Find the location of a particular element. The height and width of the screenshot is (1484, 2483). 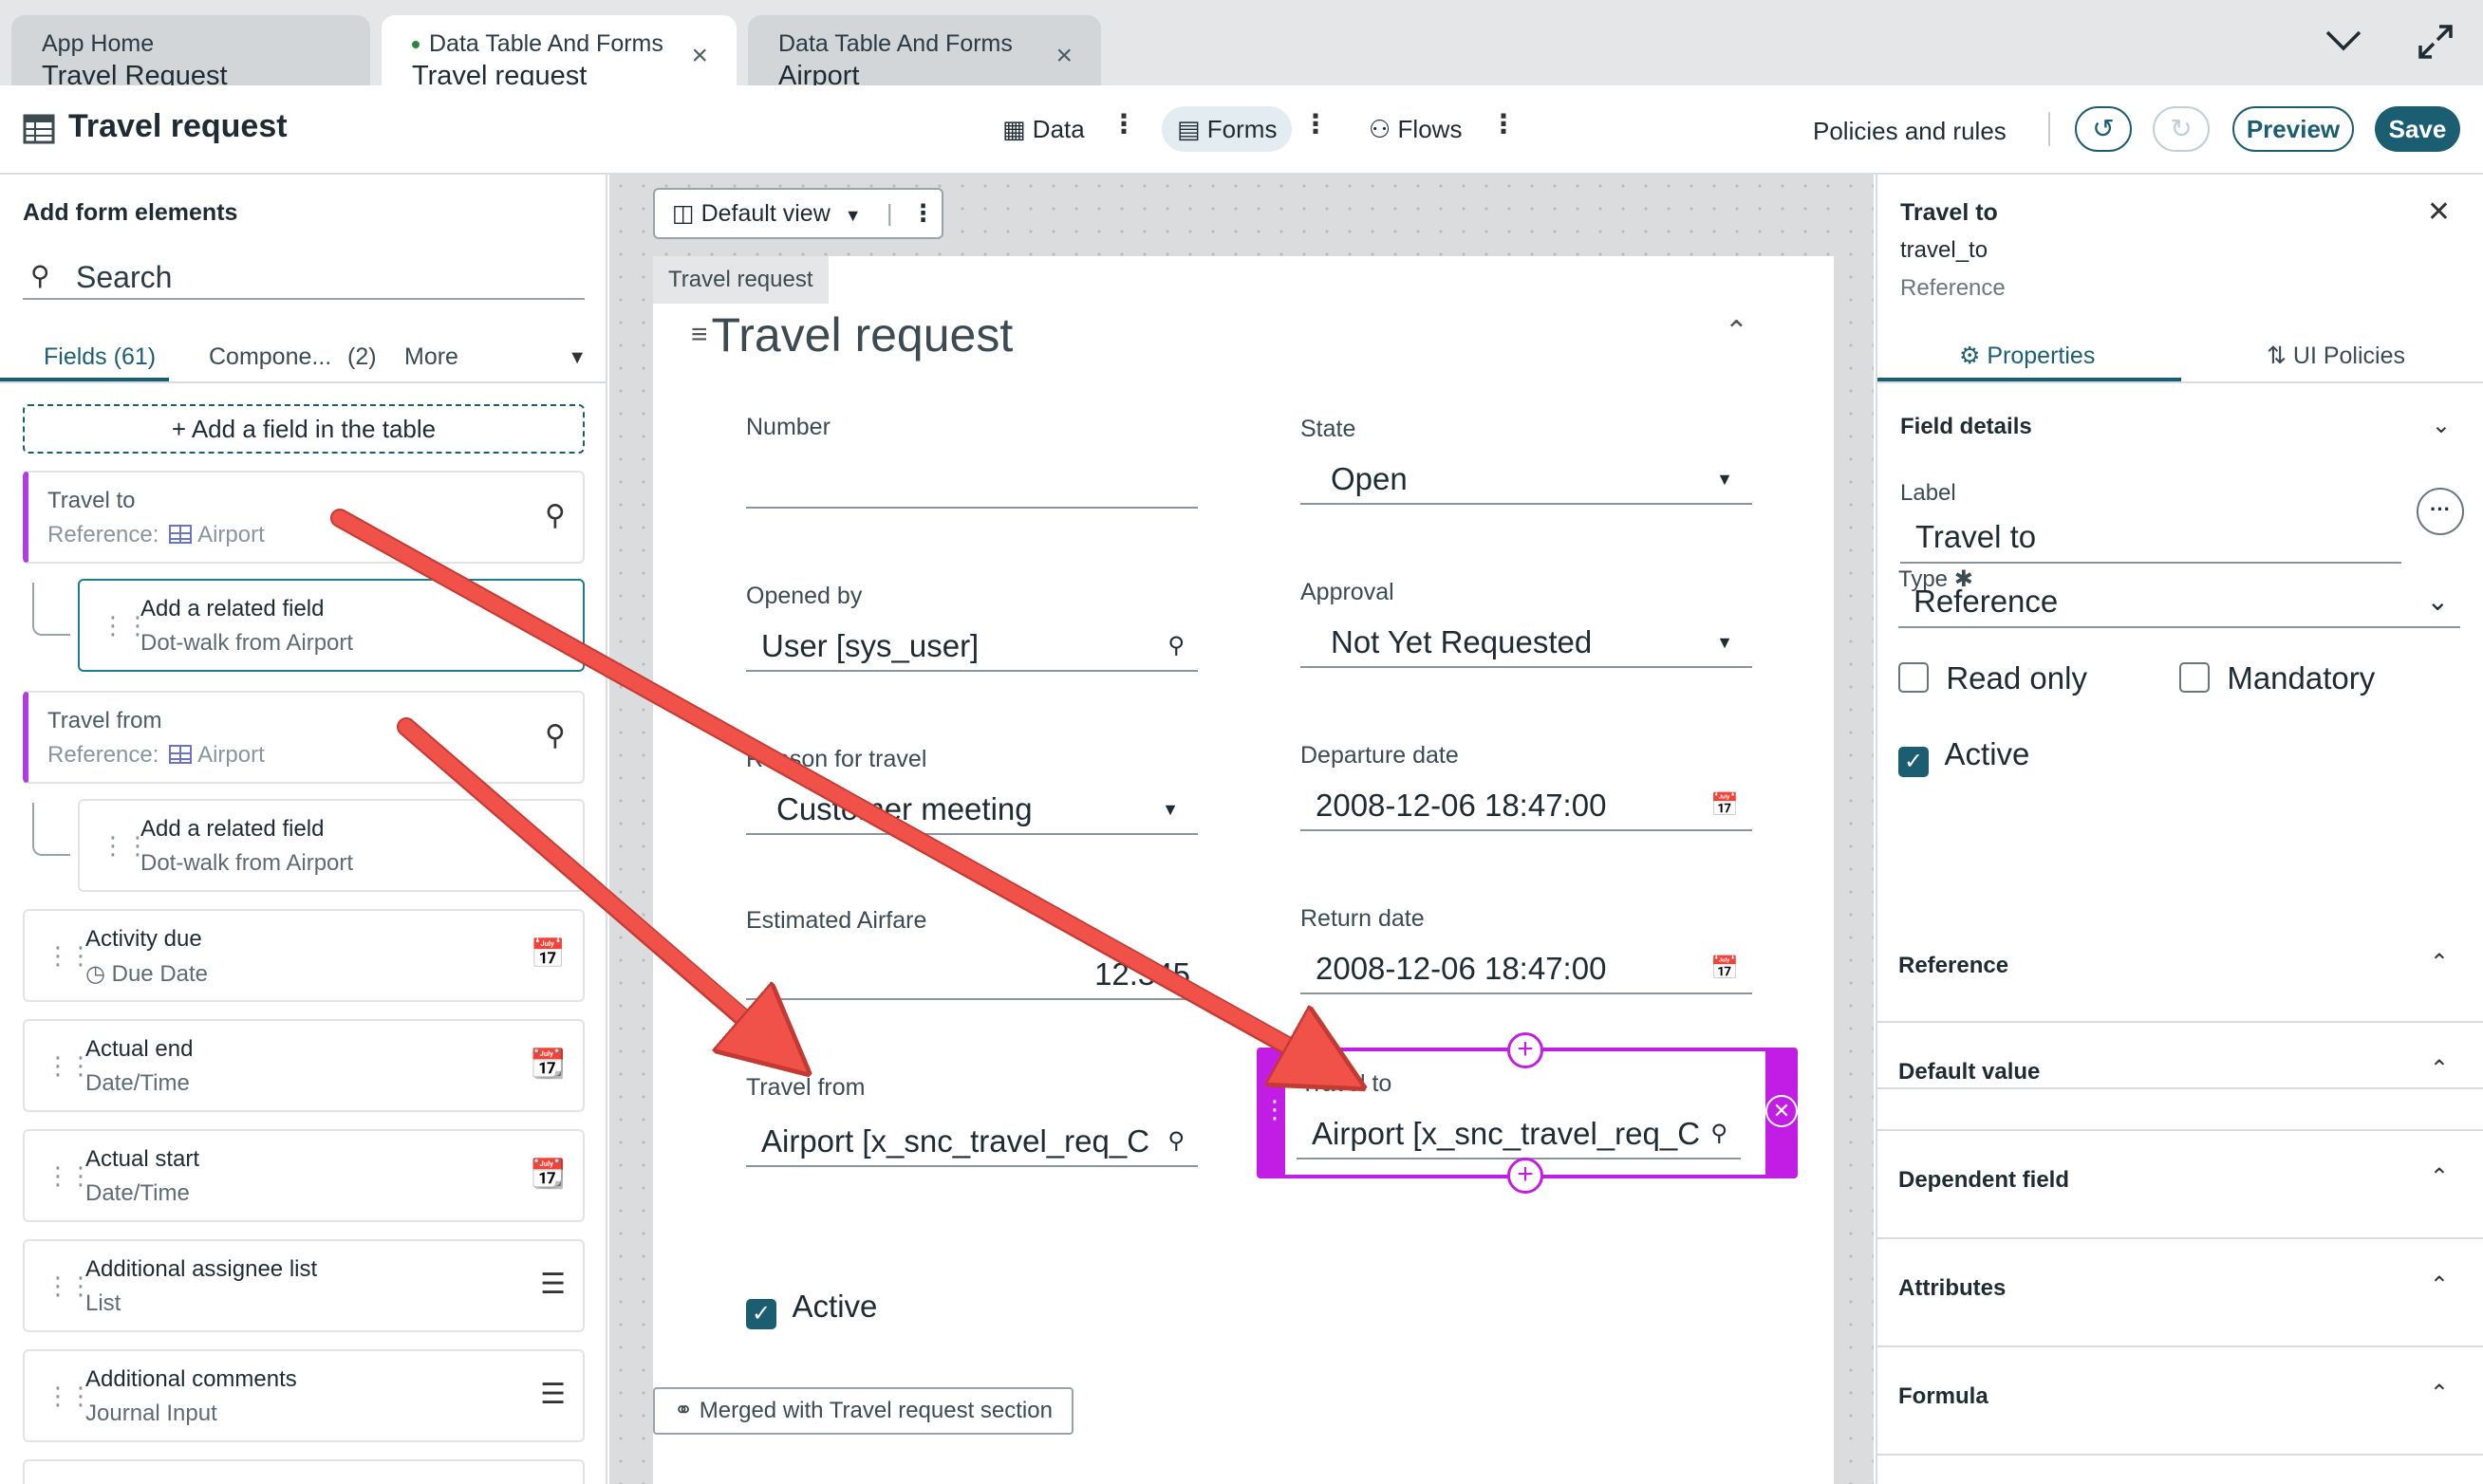

merged-section-badge: ⚭ Merged with Travel request section is located at coordinates (863, 1411).